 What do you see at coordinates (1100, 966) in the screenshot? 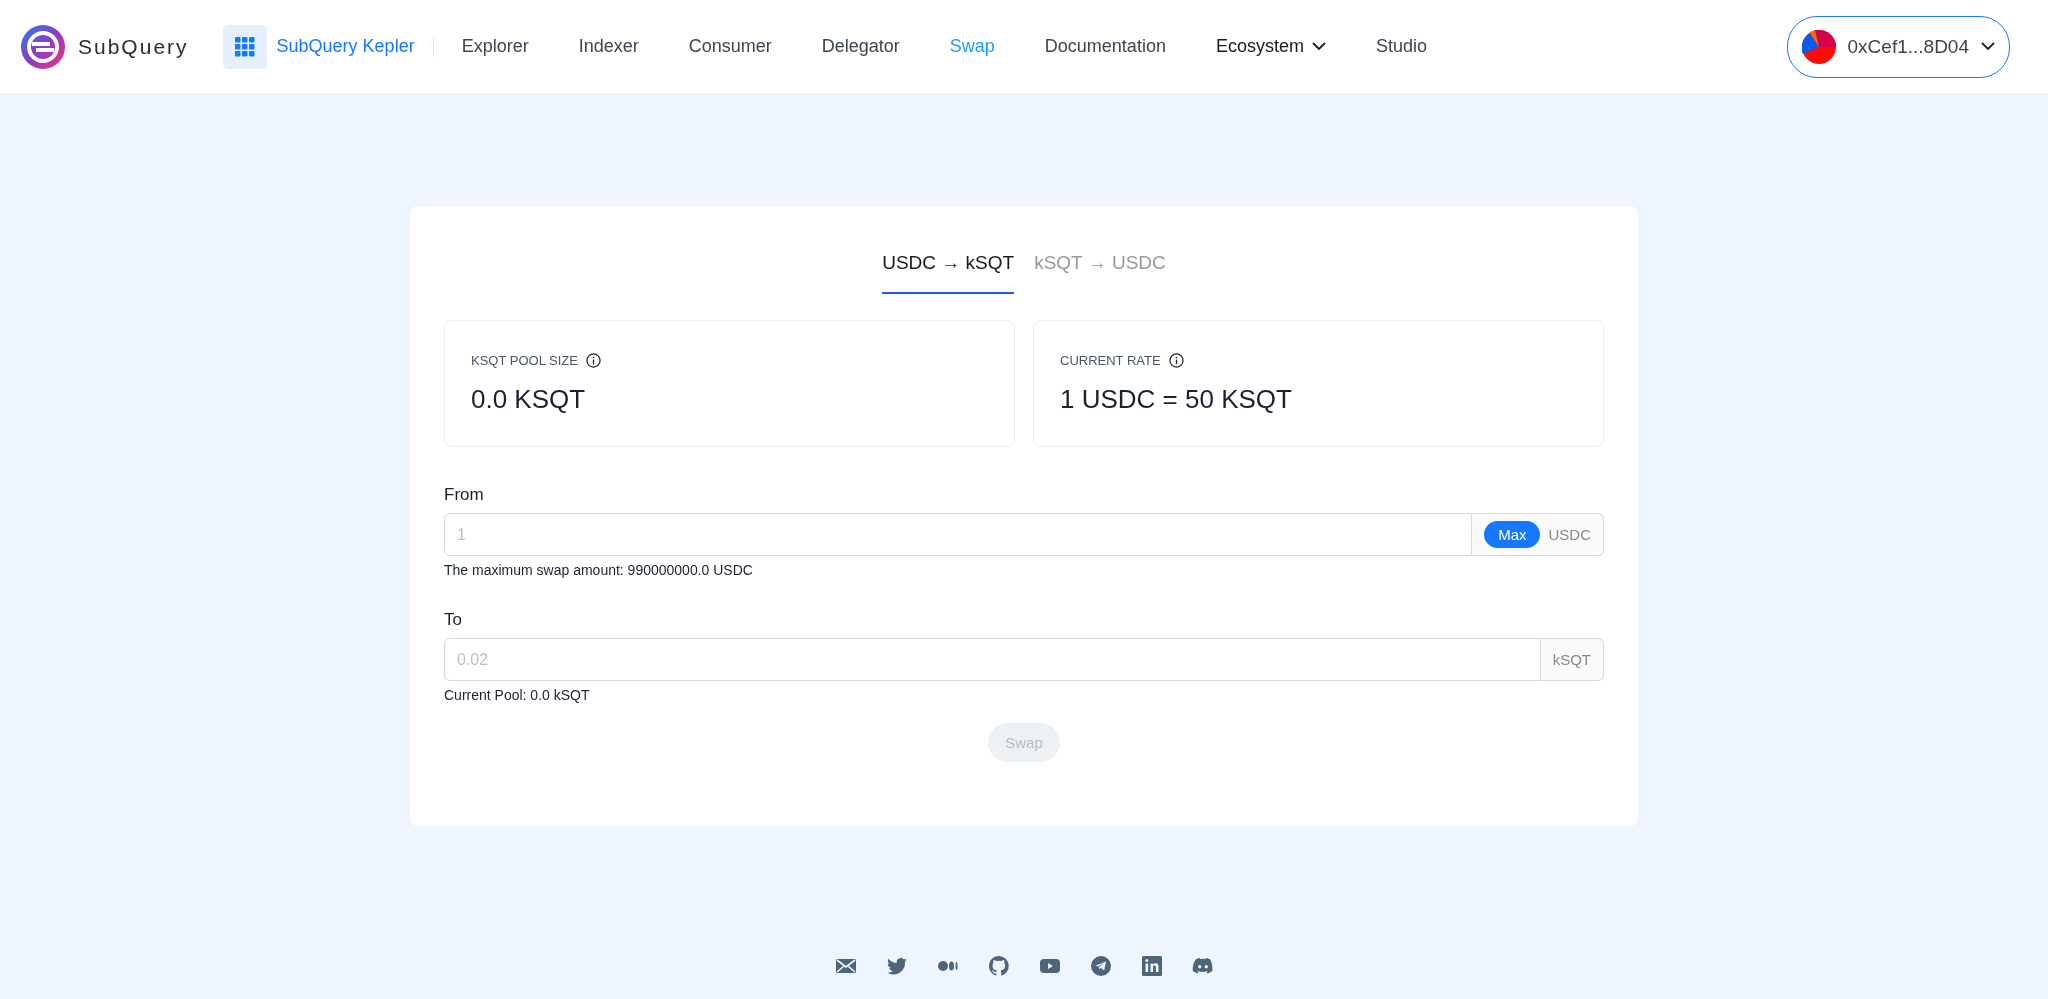
I see `paper-plane-icon` at bounding box center [1100, 966].